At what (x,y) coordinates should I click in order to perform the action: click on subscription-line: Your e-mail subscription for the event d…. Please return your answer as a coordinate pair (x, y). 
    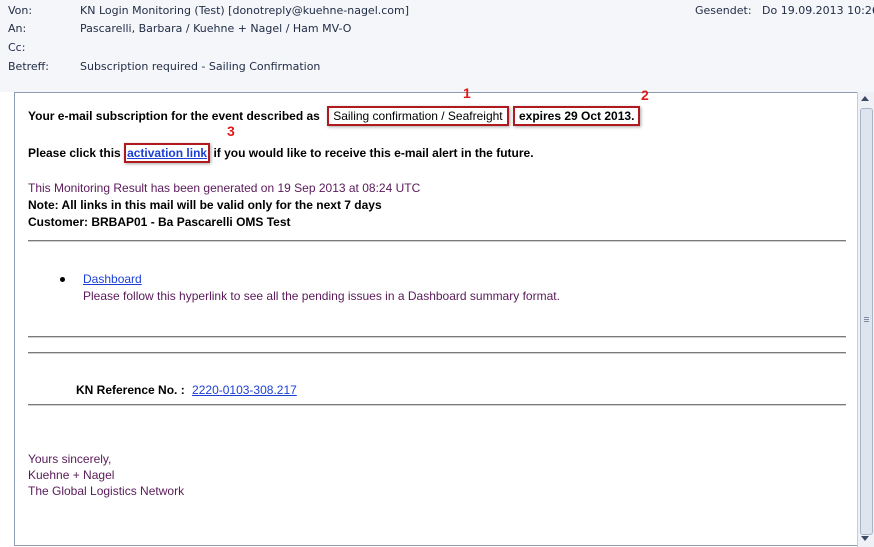
    Looking at the image, I should click on (334, 116).